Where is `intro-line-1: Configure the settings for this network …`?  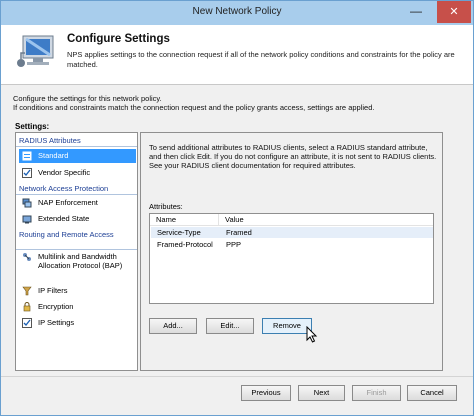
intro-line-1: Configure the settings for this network … is located at coordinates (87, 98).